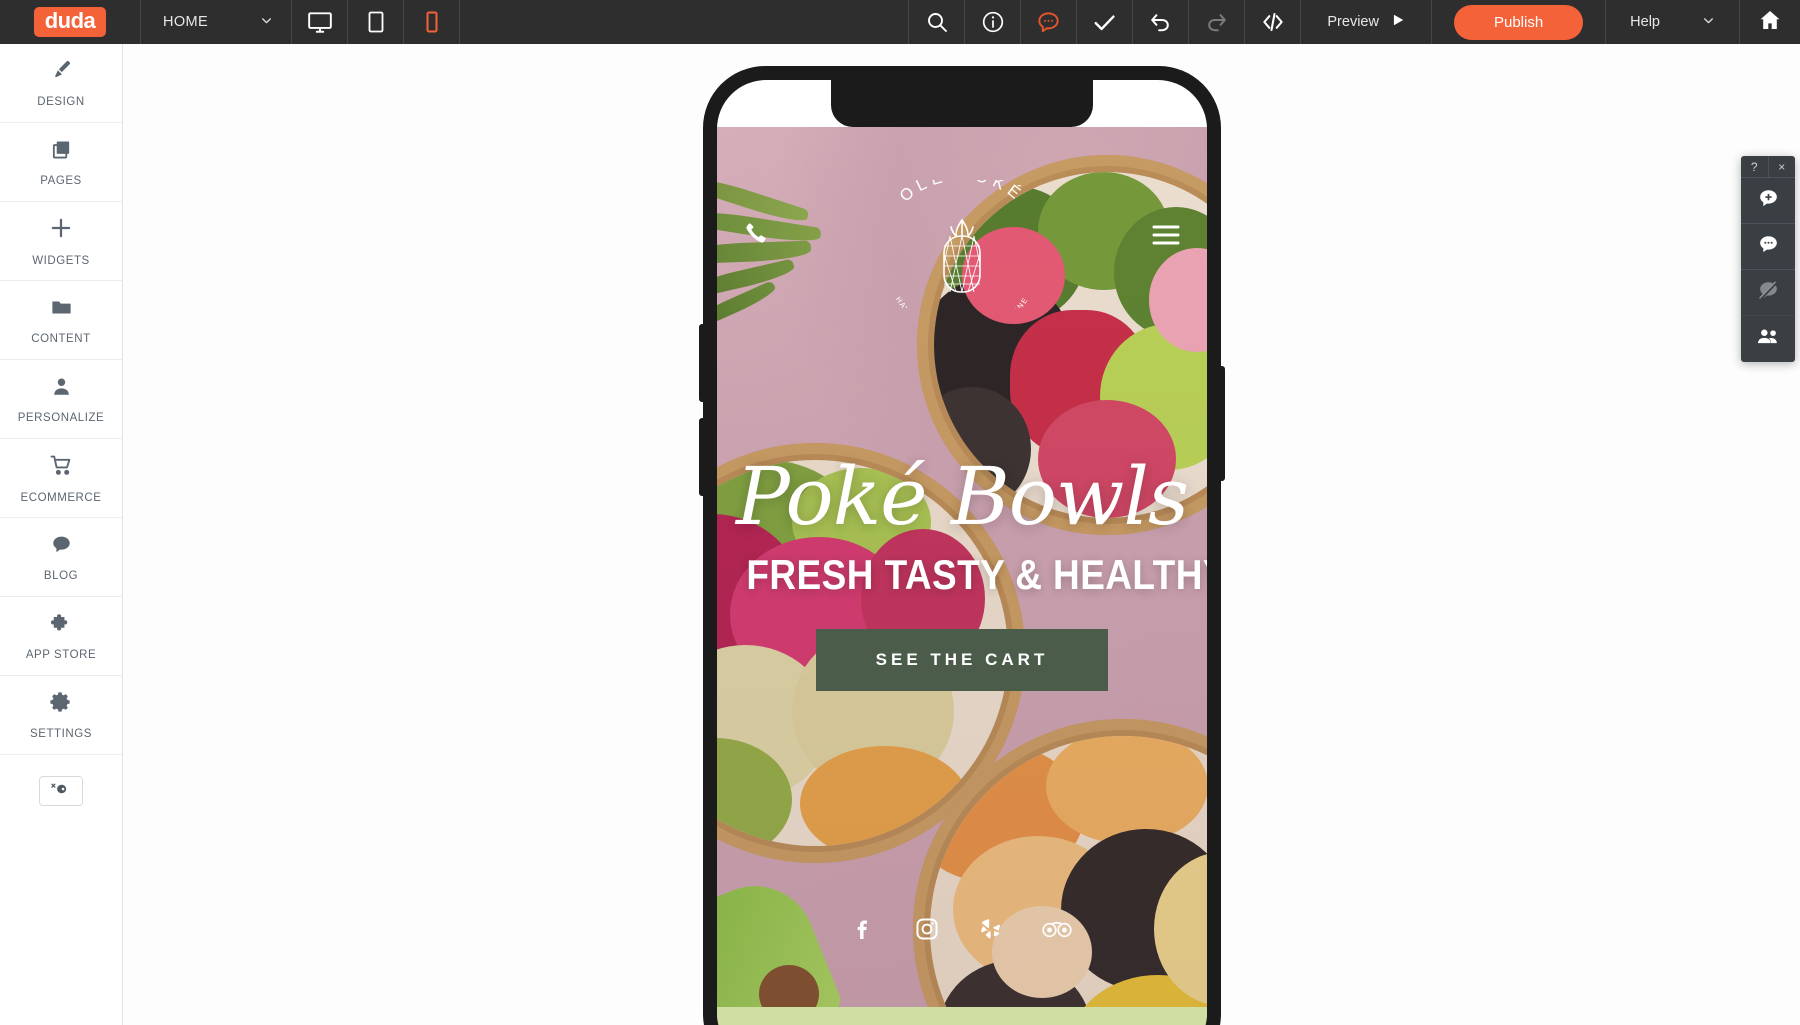 This screenshot has width=1800, height=1025. I want to click on sidebar-item-label: CONTENT, so click(61, 338).